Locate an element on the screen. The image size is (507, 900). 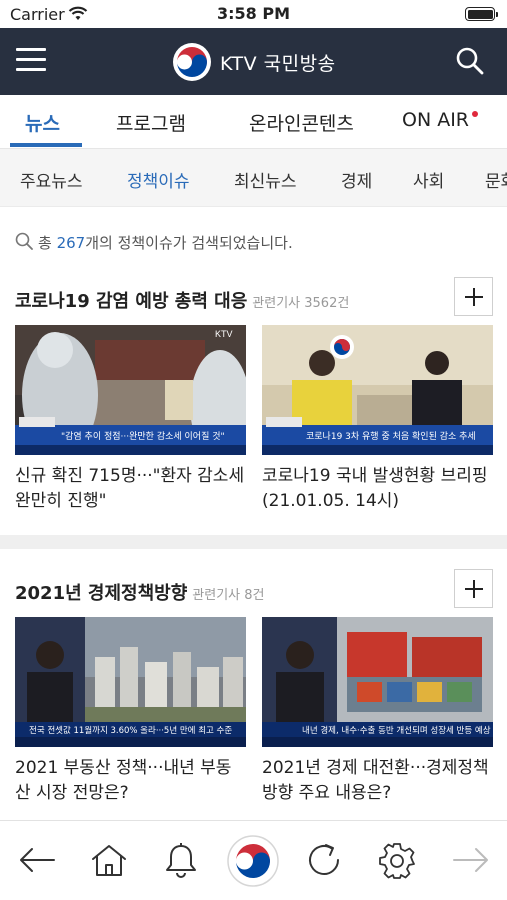
active-tab-indicator is located at coordinates (46, 145).